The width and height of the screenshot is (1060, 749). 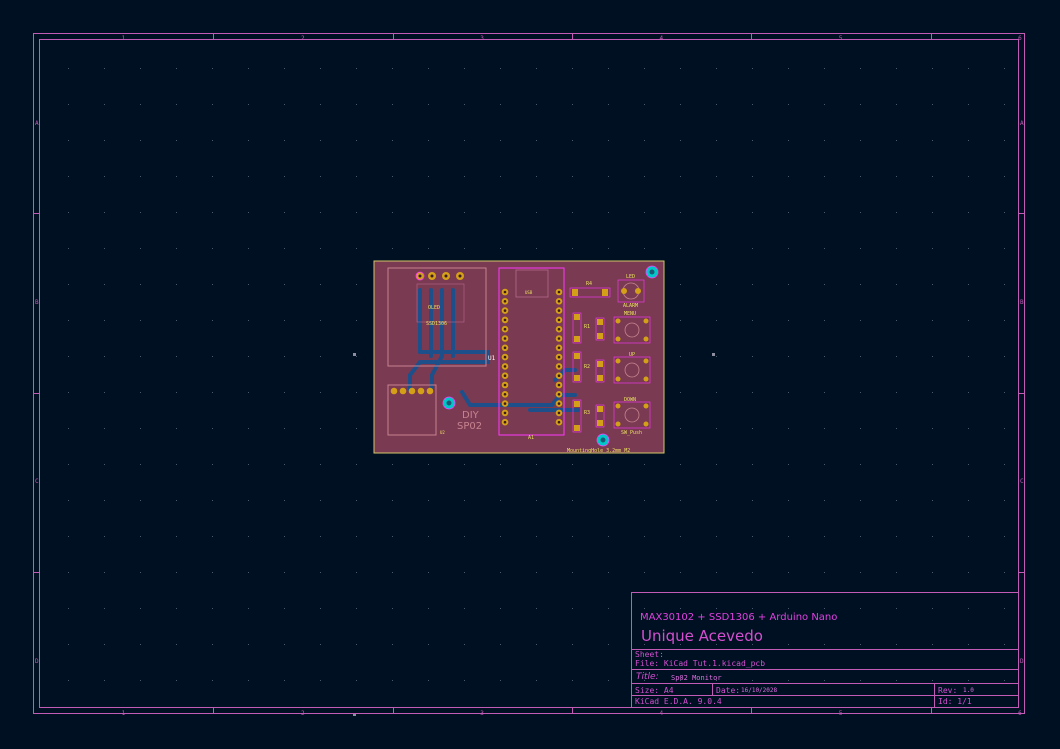 What do you see at coordinates (759, 690) in the screenshot?
I see `date-value: 16/10/2028` at bounding box center [759, 690].